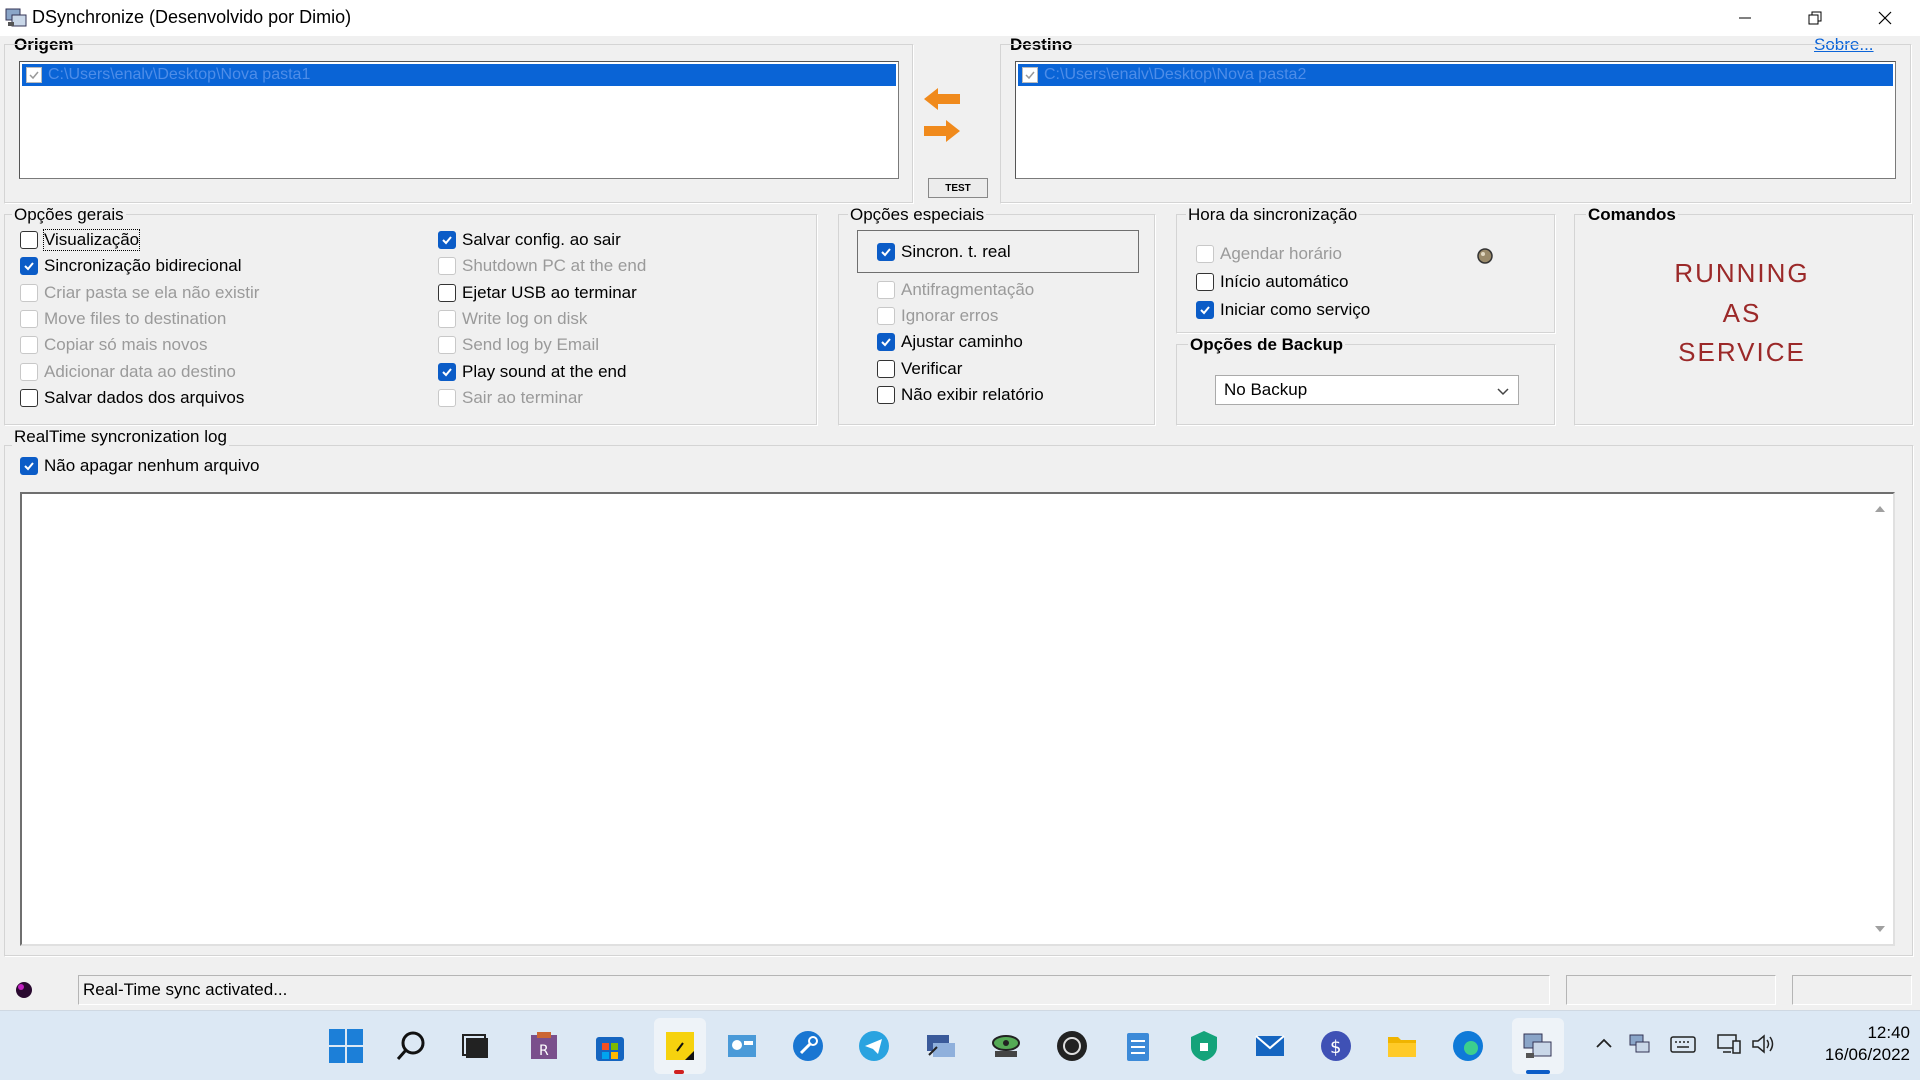  Describe the element at coordinates (955, 290) in the screenshot. I see `antifragmentacao-checkbox: Antifragmentação` at that location.